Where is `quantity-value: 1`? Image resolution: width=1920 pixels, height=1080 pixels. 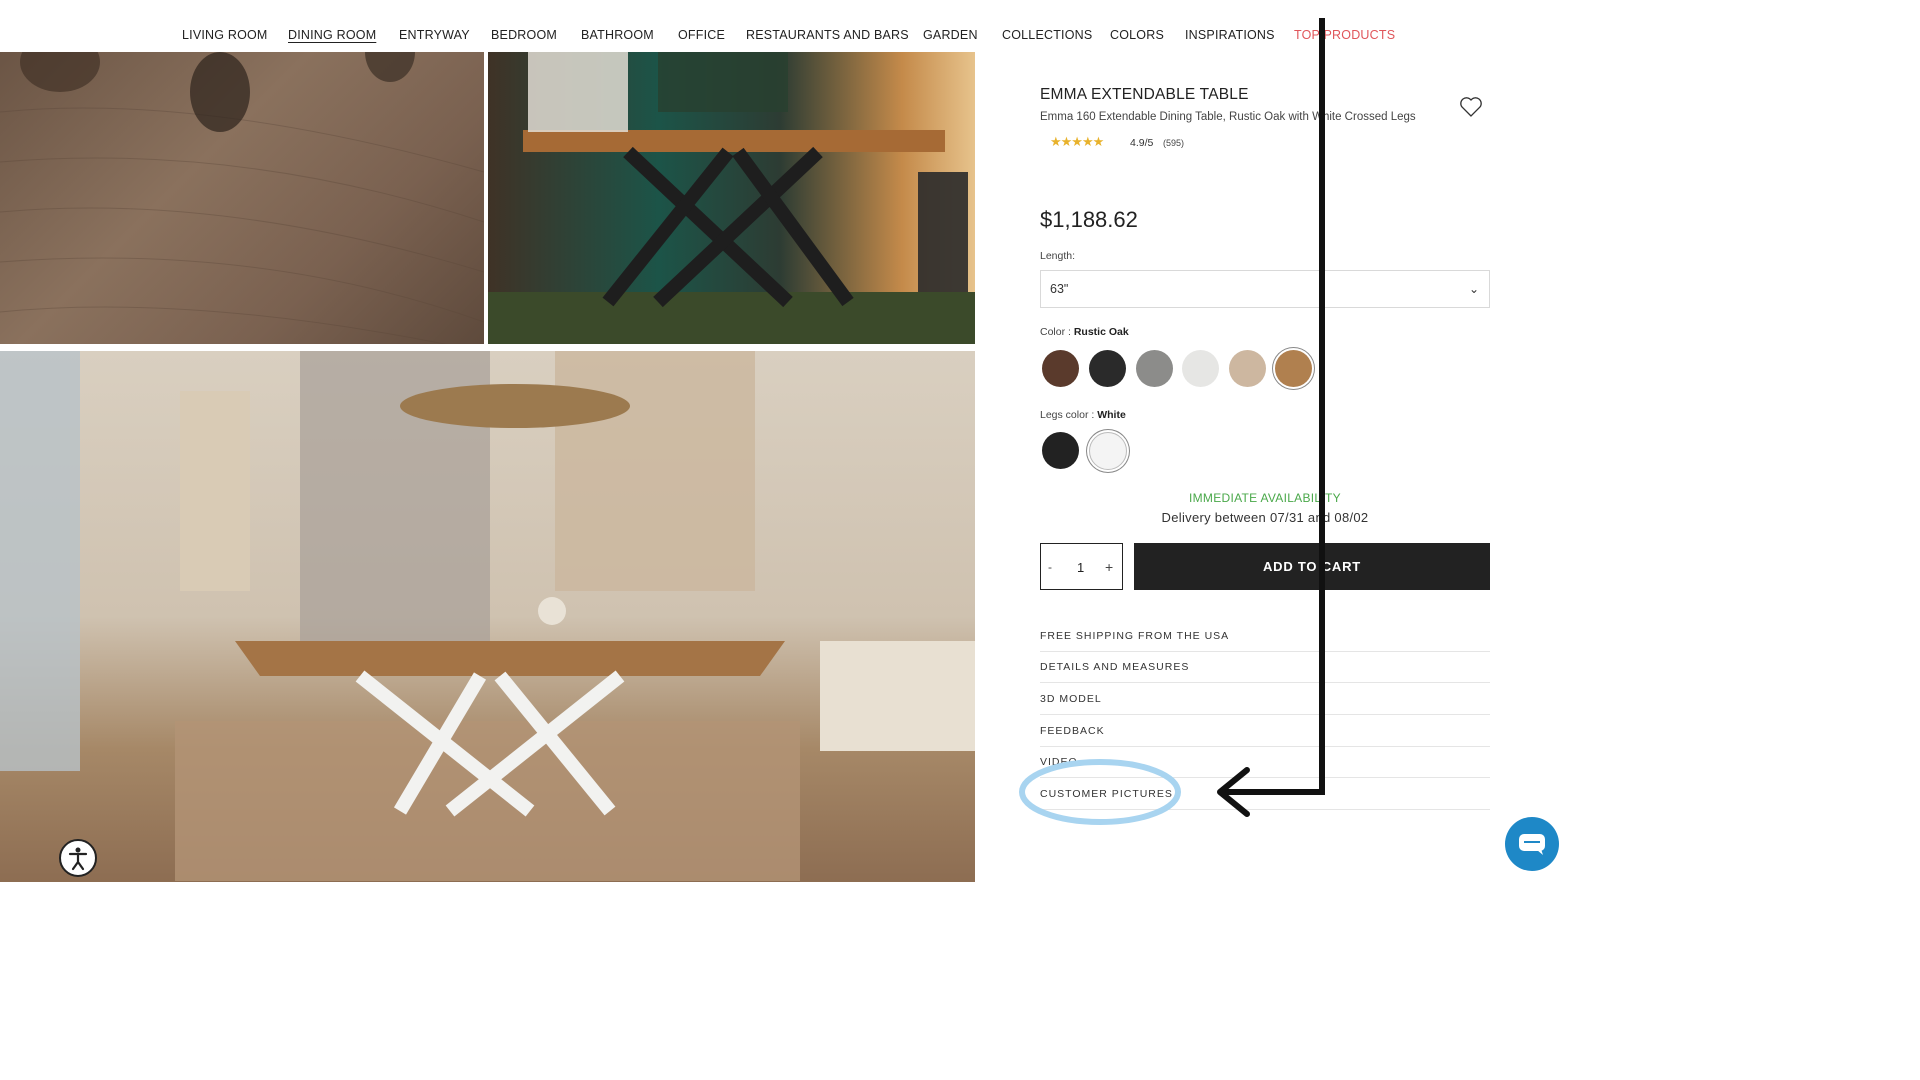
quantity-value: 1 is located at coordinates (1080, 567).